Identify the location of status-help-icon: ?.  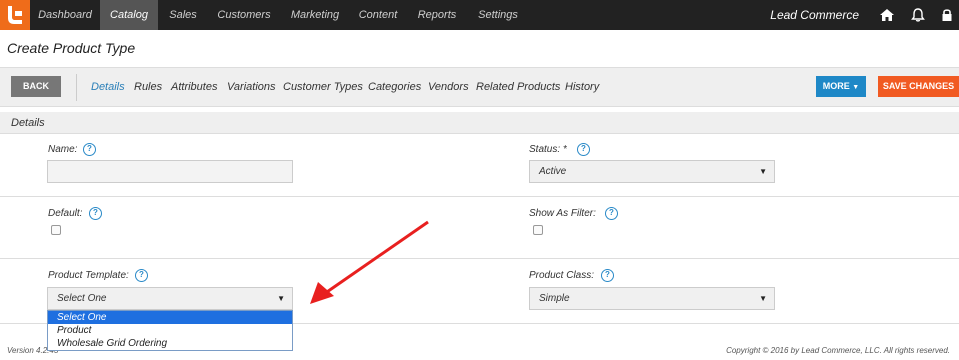
(583, 149).